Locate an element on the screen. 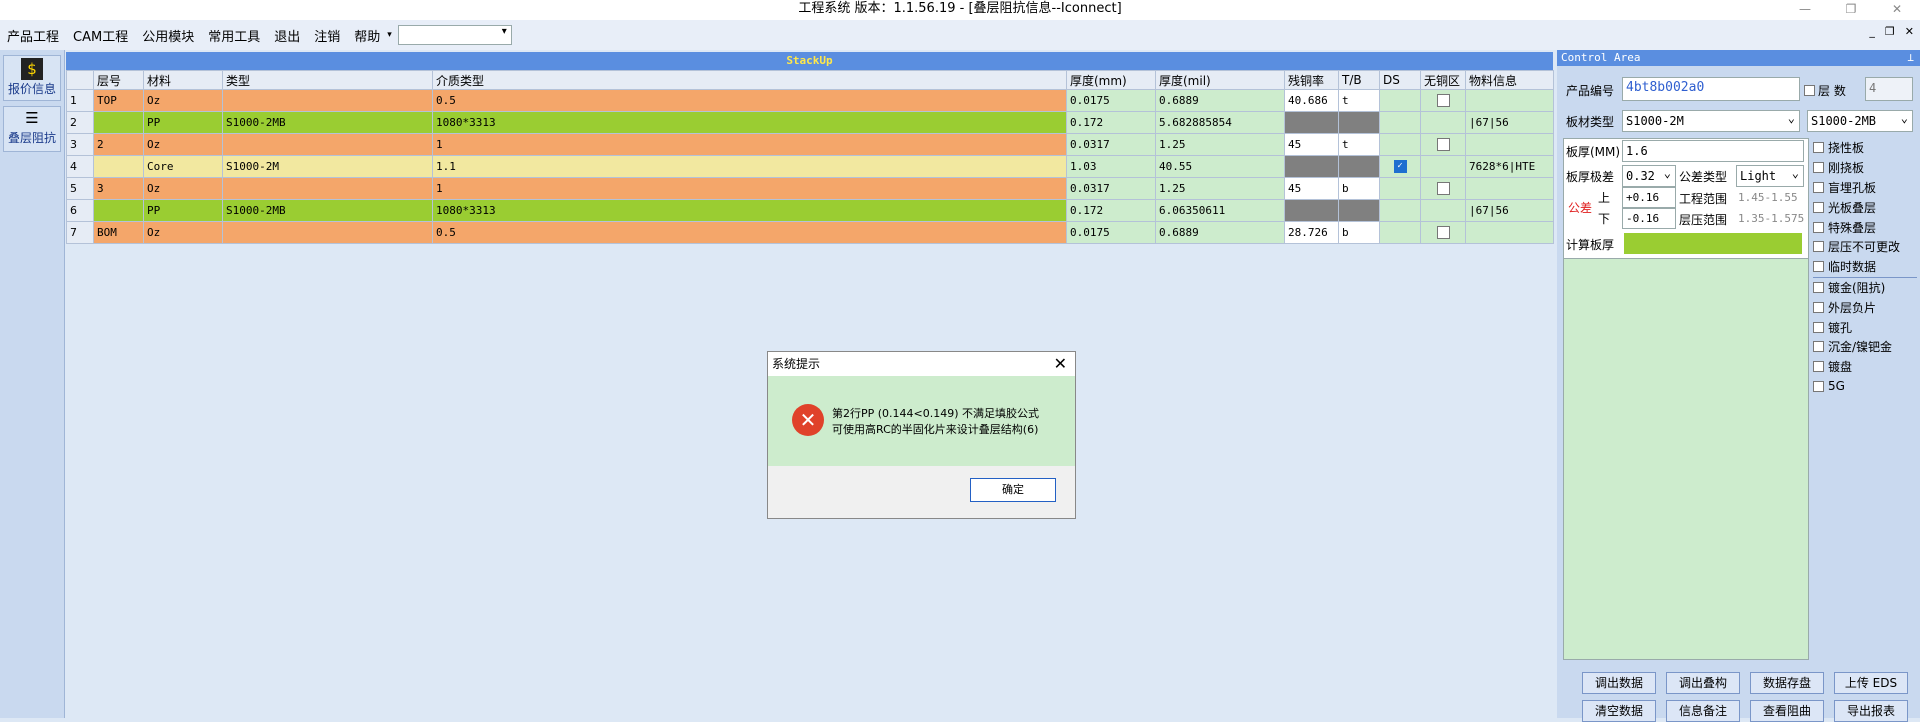 The width and height of the screenshot is (1920, 722). nav-quote-button: $ 报价信息 is located at coordinates (32, 78).